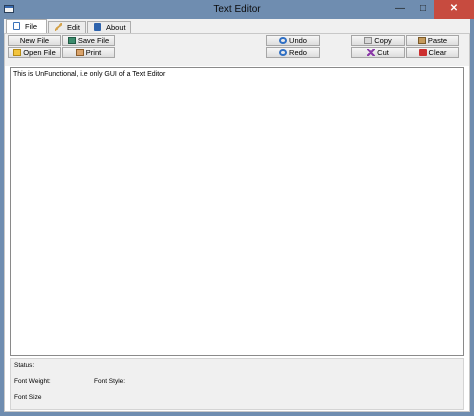 The width and height of the screenshot is (474, 416). I want to click on status-label: Status:, so click(24, 365).